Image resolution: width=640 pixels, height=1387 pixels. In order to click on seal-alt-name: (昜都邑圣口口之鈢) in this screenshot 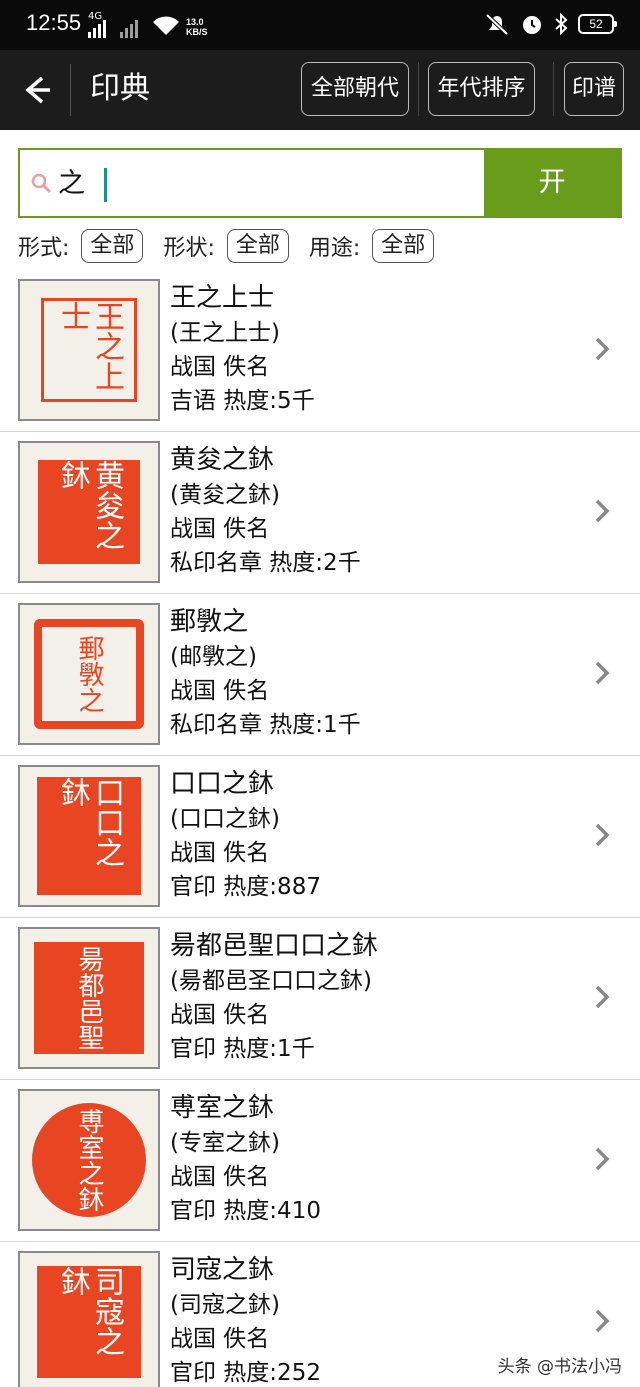, I will do `click(271, 981)`.